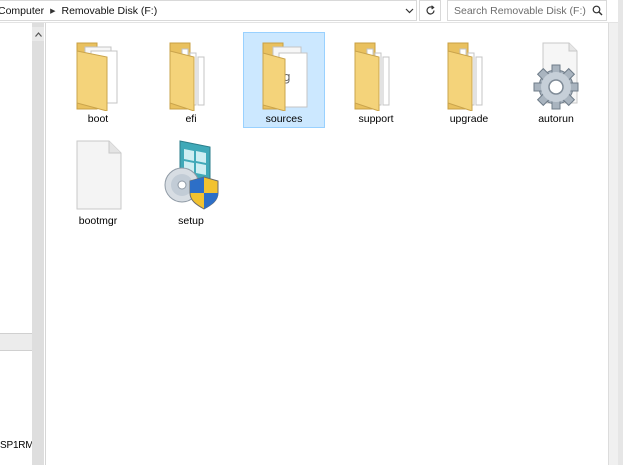 The width and height of the screenshot is (623, 465). I want to click on breadcrumb-removable-disk: Removable Disk (F:), so click(110, 11).